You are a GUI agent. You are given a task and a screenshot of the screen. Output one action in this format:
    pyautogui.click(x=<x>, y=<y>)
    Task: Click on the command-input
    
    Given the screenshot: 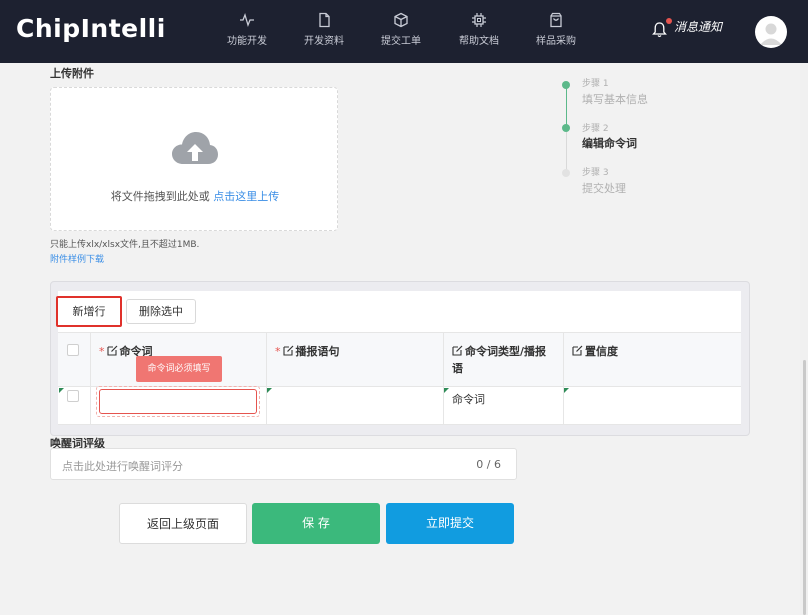 What is the action you would take?
    pyautogui.click(x=178, y=401)
    